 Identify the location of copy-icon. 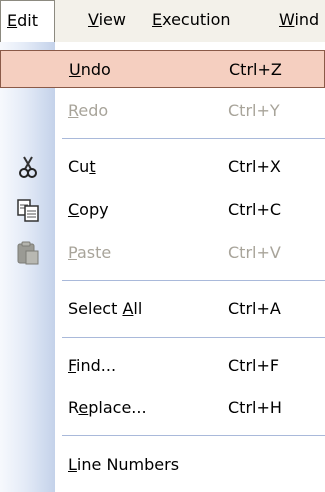
(28, 210).